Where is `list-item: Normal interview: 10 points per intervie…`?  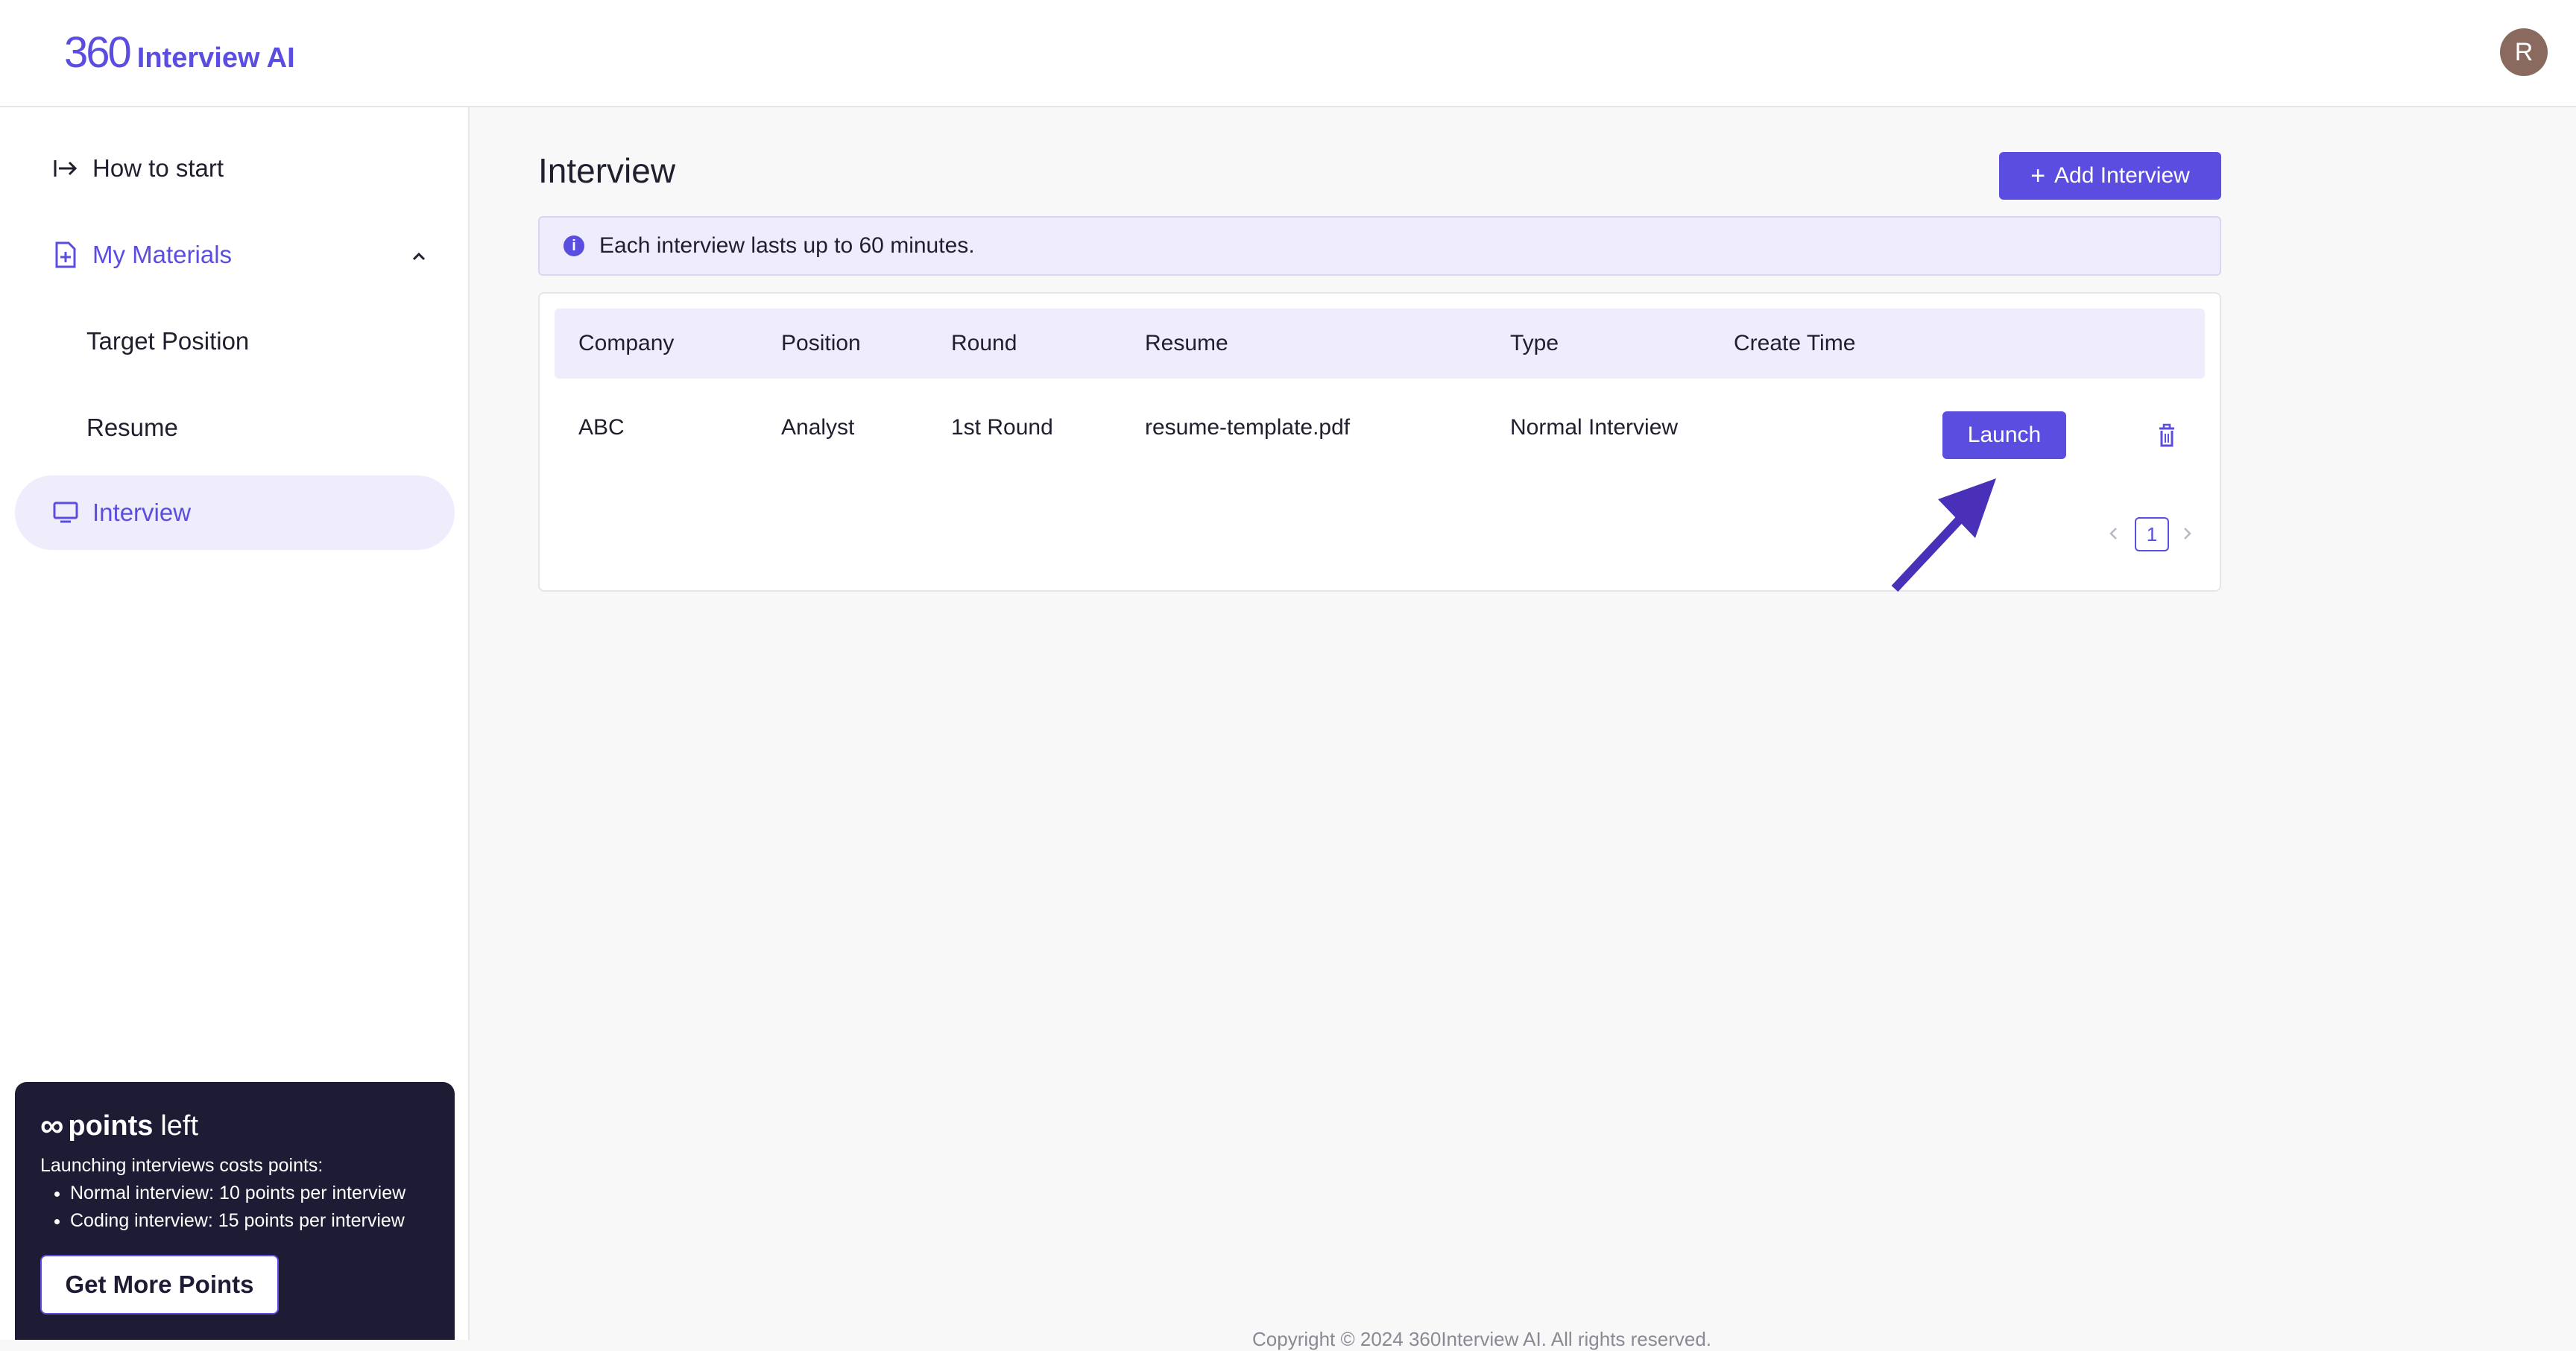
list-item: Normal interview: 10 points per intervie… is located at coordinates (249, 1193).